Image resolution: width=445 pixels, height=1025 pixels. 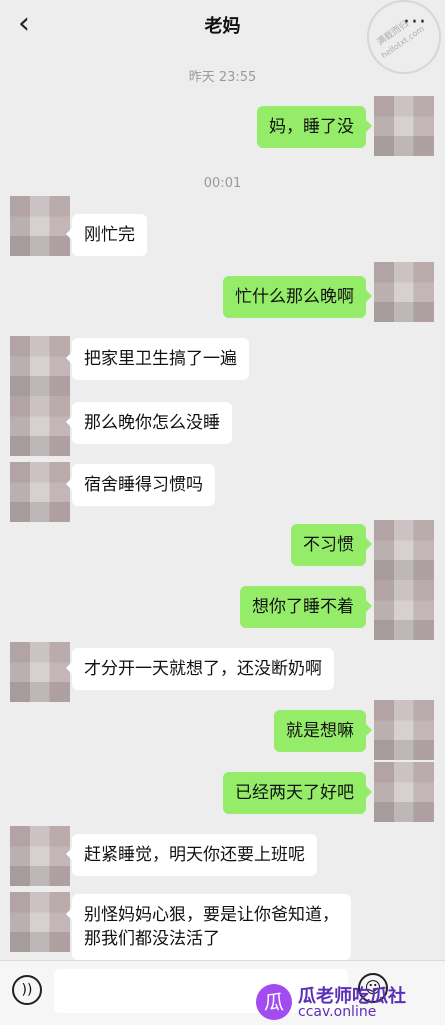 What do you see at coordinates (157, 359) in the screenshot?
I see `incoming-message: 把家里卫生搞了一遍` at bounding box center [157, 359].